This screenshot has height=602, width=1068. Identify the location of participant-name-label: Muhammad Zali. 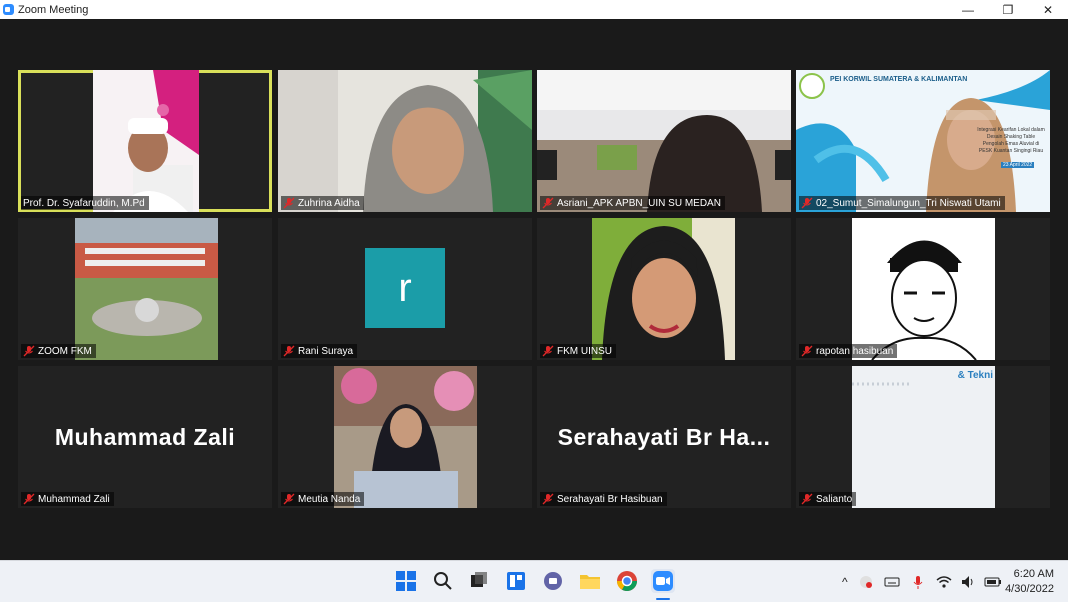
(67, 499).